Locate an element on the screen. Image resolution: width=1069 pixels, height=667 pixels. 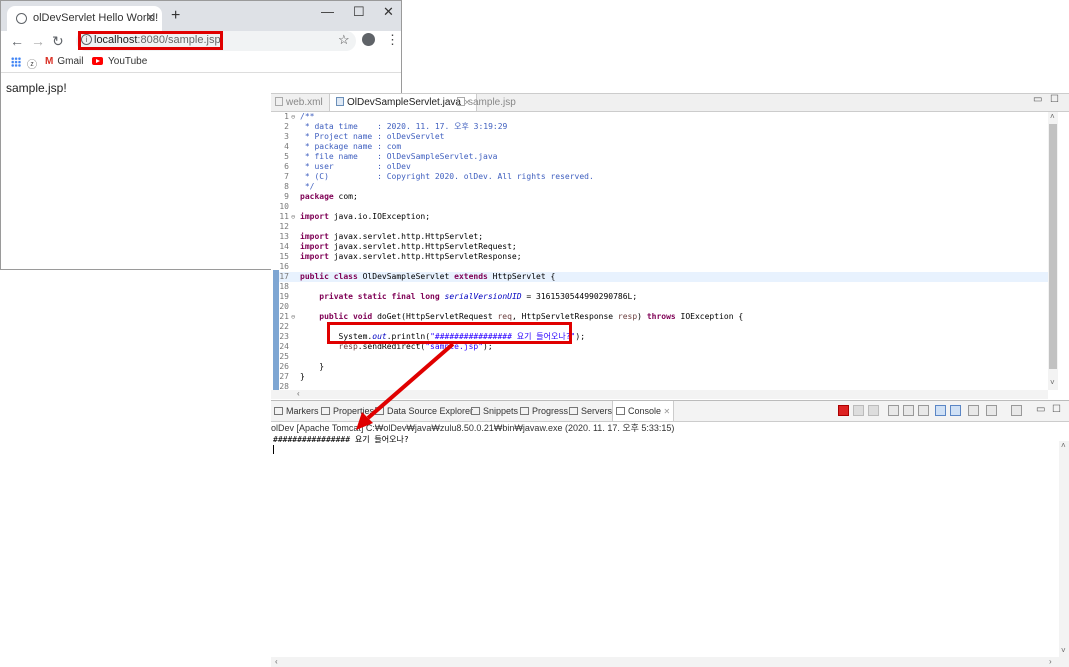
show-on-stderr-icon is located at coordinates (955, 410).